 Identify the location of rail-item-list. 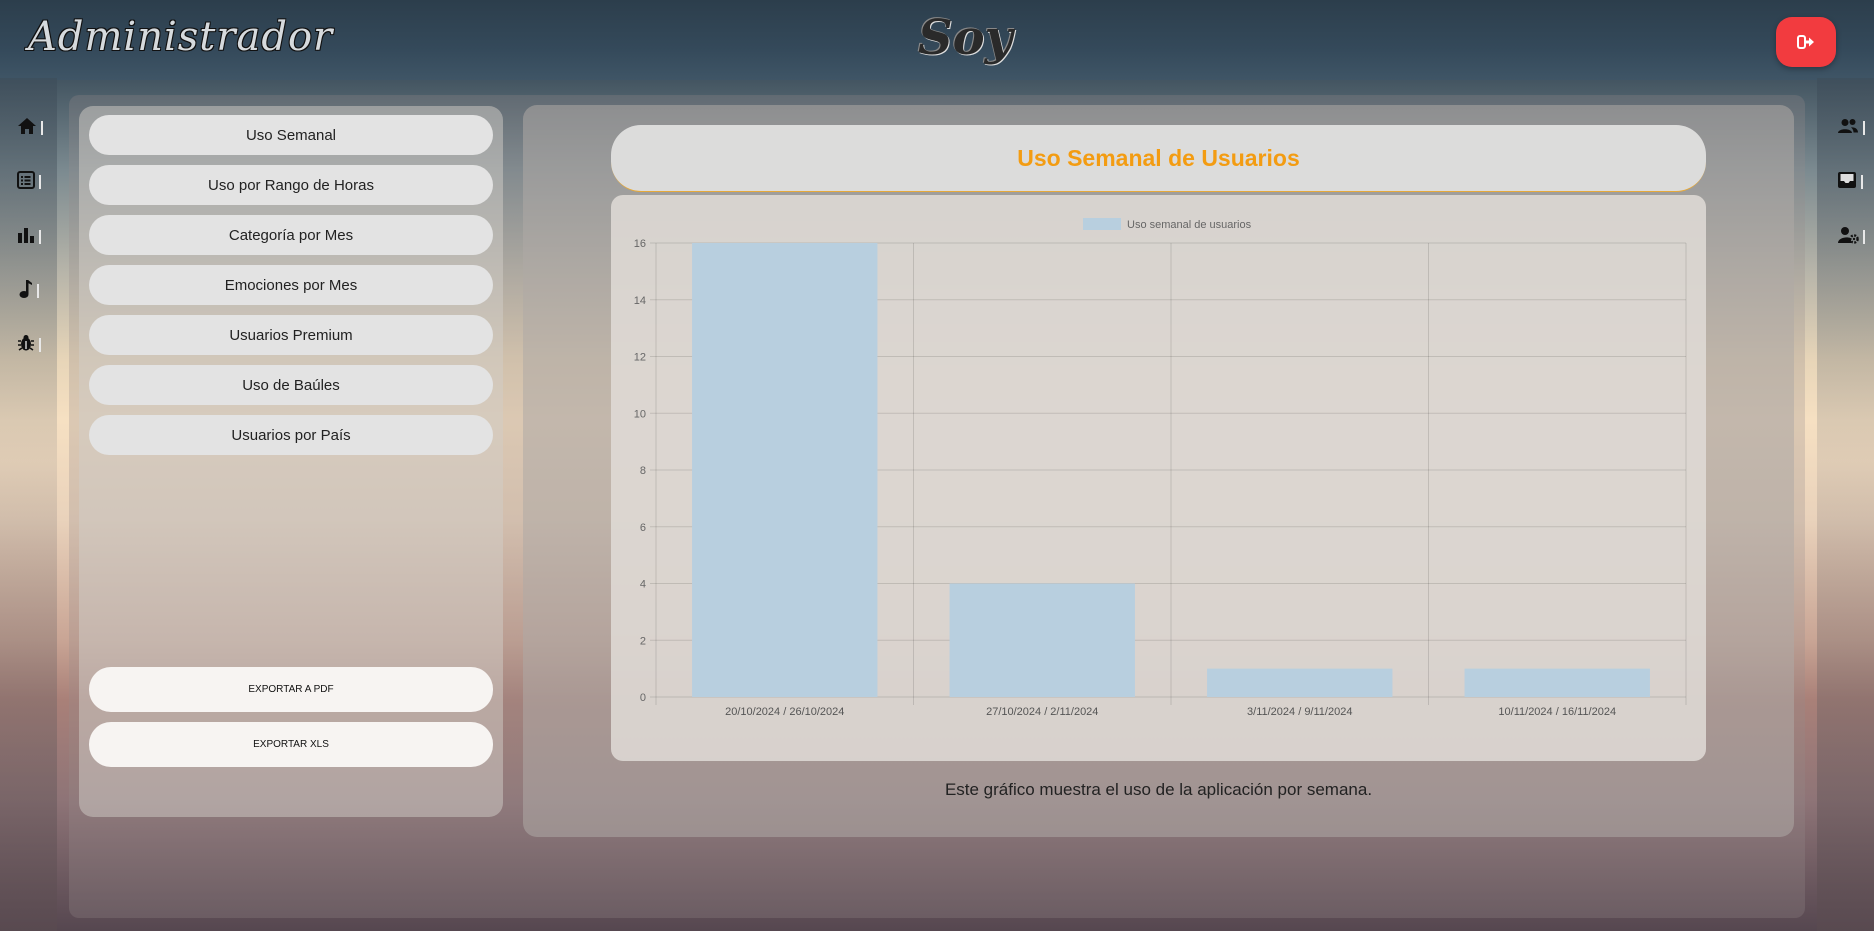
(33, 180).